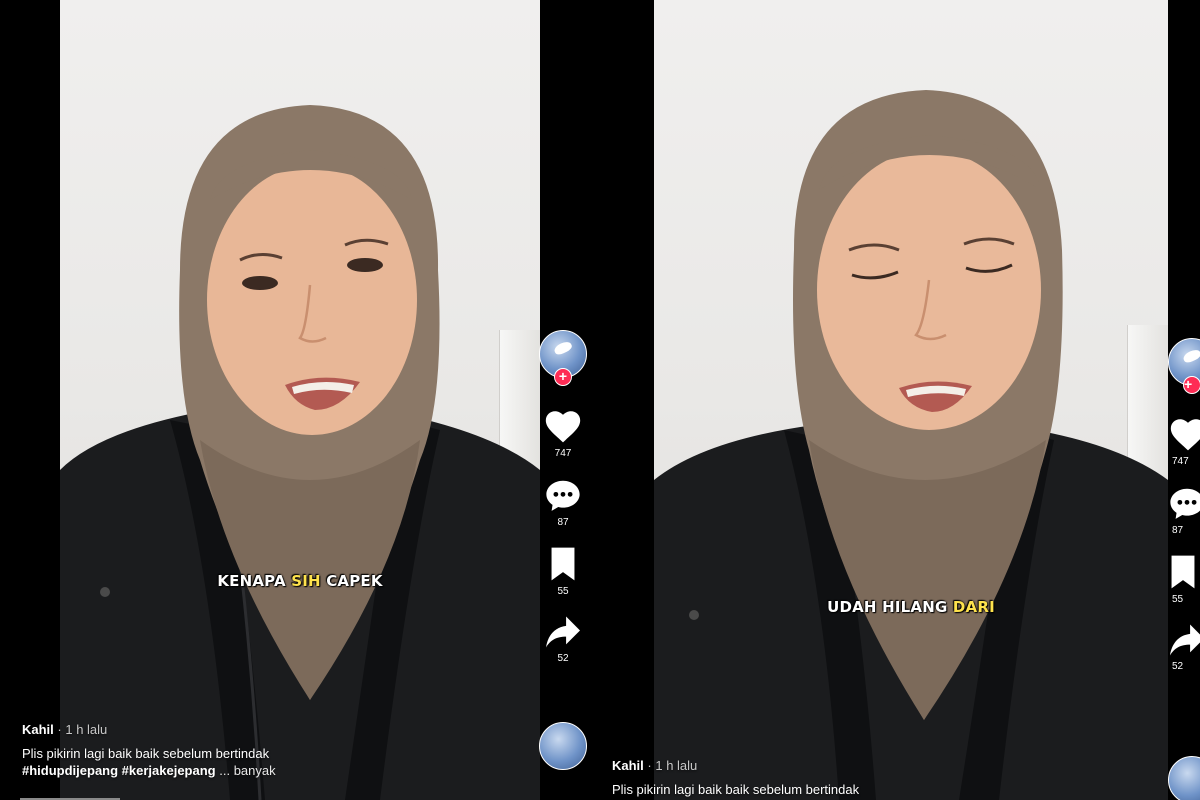 The width and height of the screenshot is (1200, 800). I want to click on video-caption-2: UDAH HILANG DARI, so click(911, 607).